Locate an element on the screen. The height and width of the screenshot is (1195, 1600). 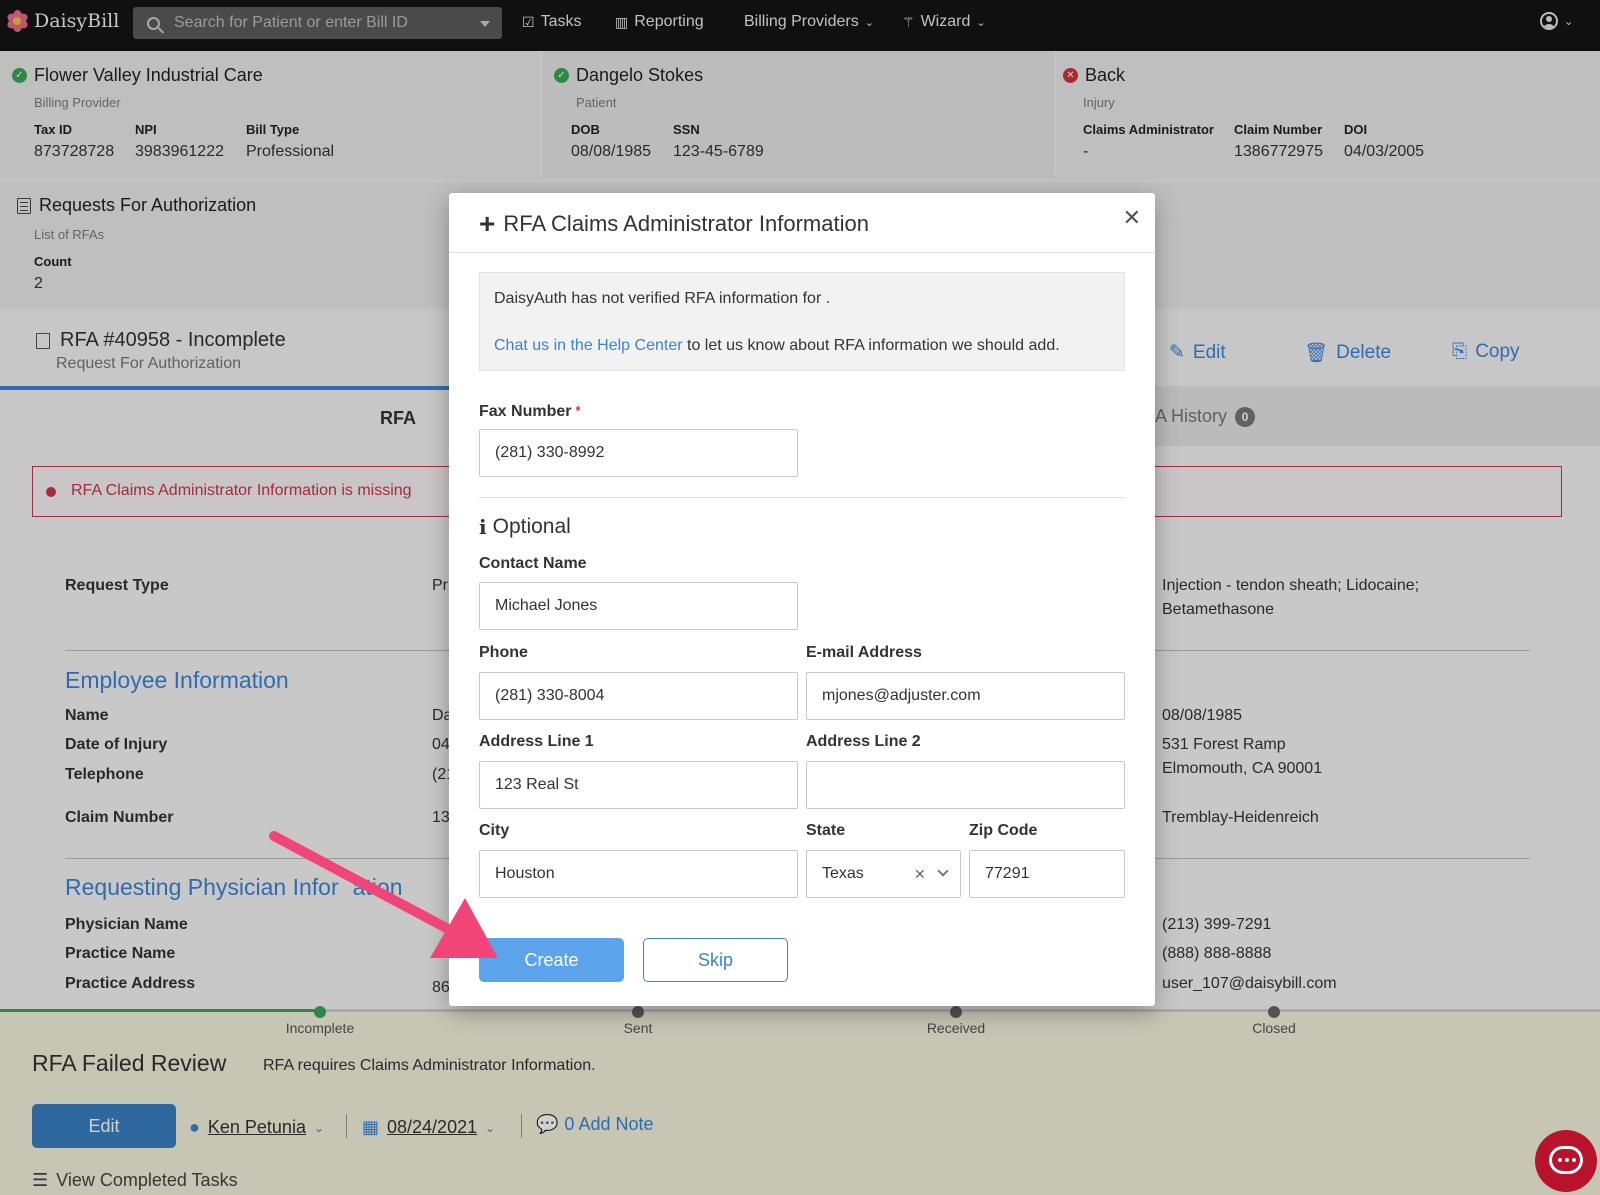
help-center-link: Chat us in the Help Center is located at coordinates (588, 345).